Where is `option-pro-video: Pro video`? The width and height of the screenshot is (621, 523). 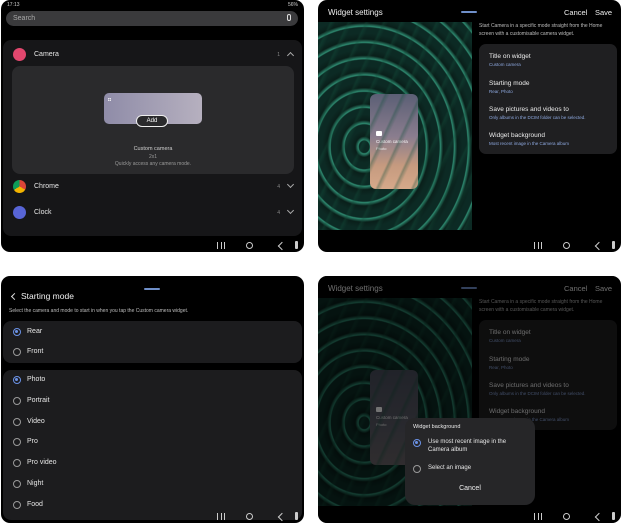
option-pro-video: Pro video is located at coordinates (152, 463).